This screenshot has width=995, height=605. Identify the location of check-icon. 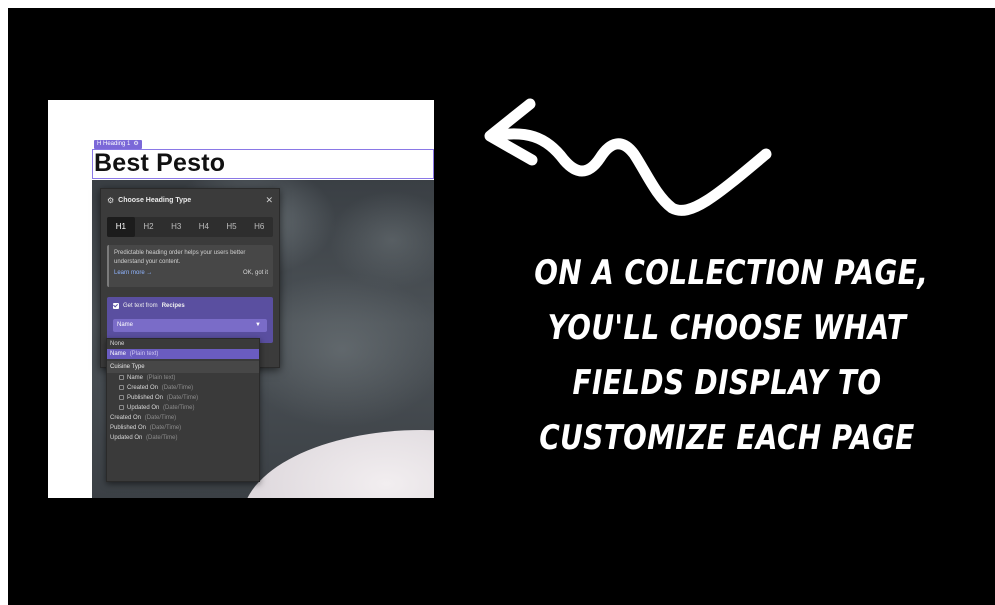
(116, 306).